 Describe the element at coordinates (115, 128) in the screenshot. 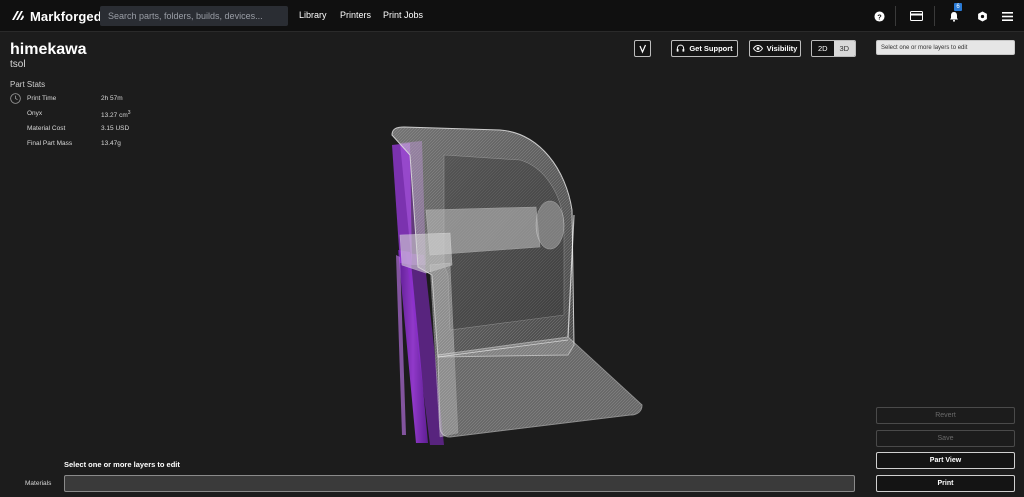

I see `stat-value: 3.15 USD` at that location.